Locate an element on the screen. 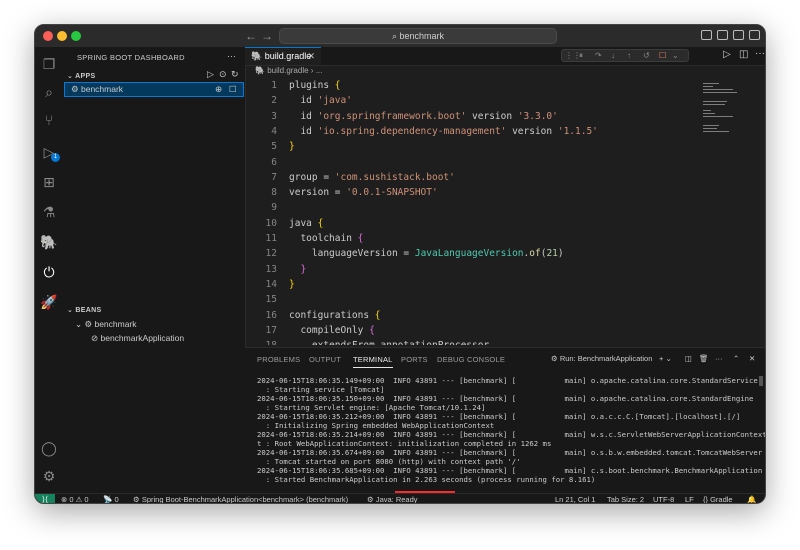 The image size is (800, 550). apps-section-header: ⌄ APPS is located at coordinates (81, 76).